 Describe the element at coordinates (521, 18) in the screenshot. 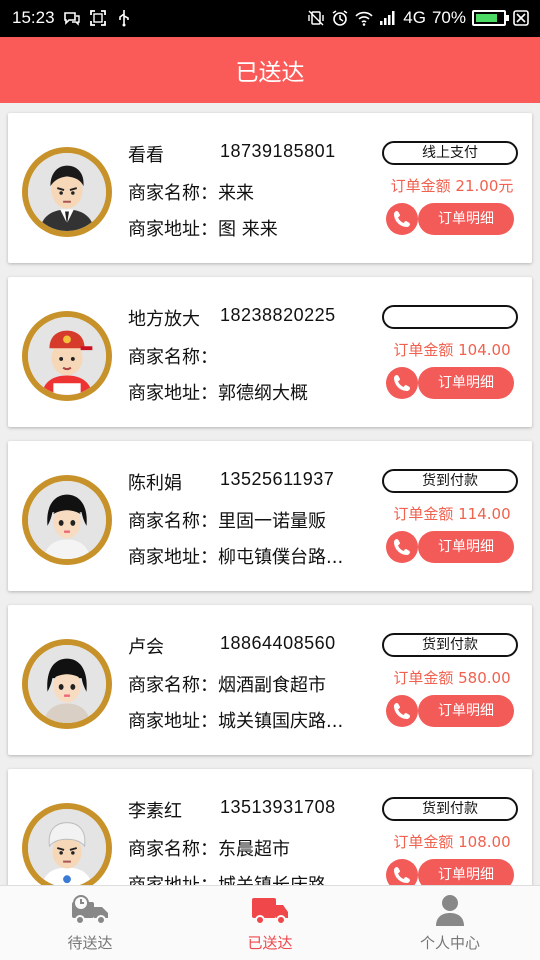

I see `charging-icon` at that location.